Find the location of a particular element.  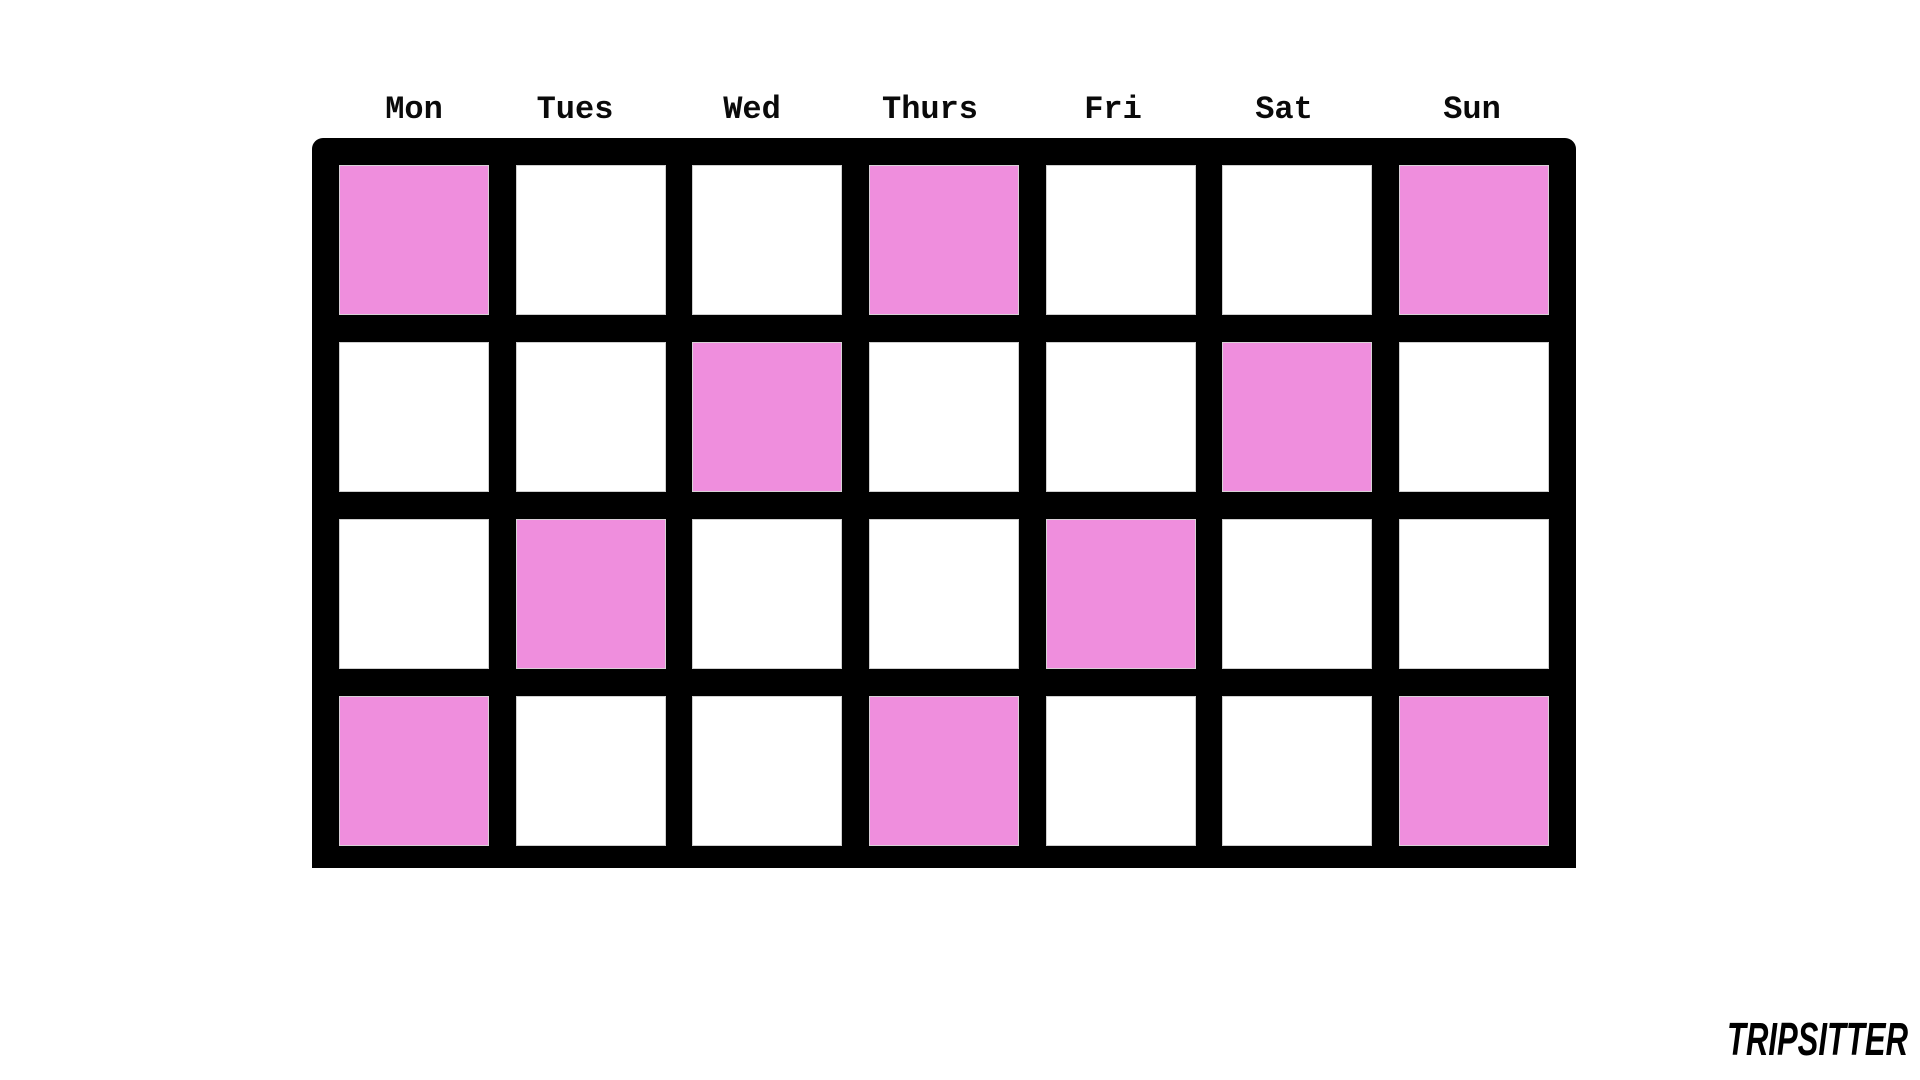

calendar-cell-week4-wed is located at coordinates (767, 771).